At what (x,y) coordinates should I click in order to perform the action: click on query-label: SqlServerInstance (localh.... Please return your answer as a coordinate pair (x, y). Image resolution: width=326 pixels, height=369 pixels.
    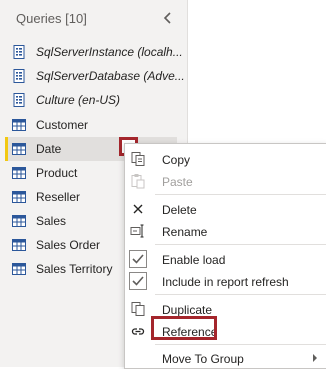
    Looking at the image, I should click on (109, 52).